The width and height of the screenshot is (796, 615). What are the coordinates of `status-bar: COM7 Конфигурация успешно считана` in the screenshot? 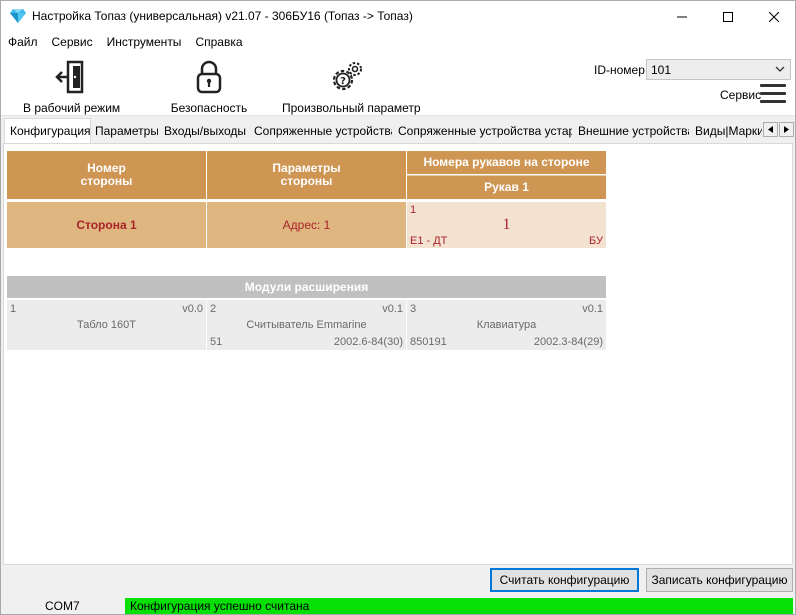 It's located at (398, 605).